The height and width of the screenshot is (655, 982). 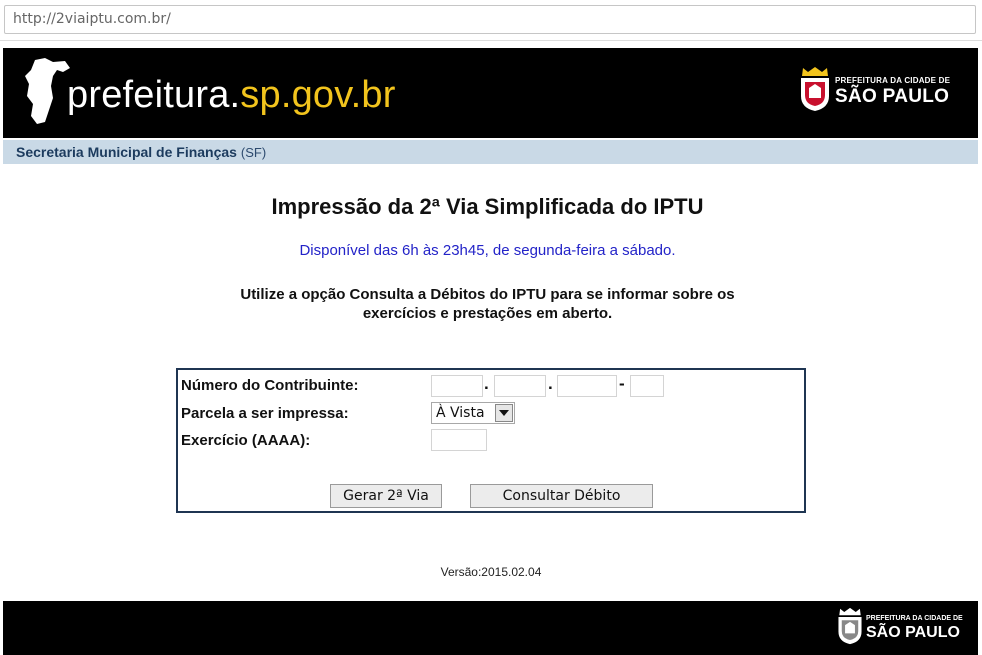 I want to click on url-text: http://2viaiptu.com.br/, so click(x=92, y=19).